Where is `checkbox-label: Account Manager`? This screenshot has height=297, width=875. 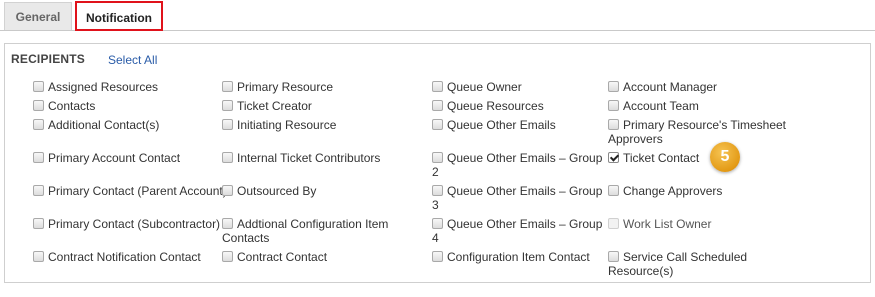
checkbox-label: Account Manager is located at coordinates (670, 87).